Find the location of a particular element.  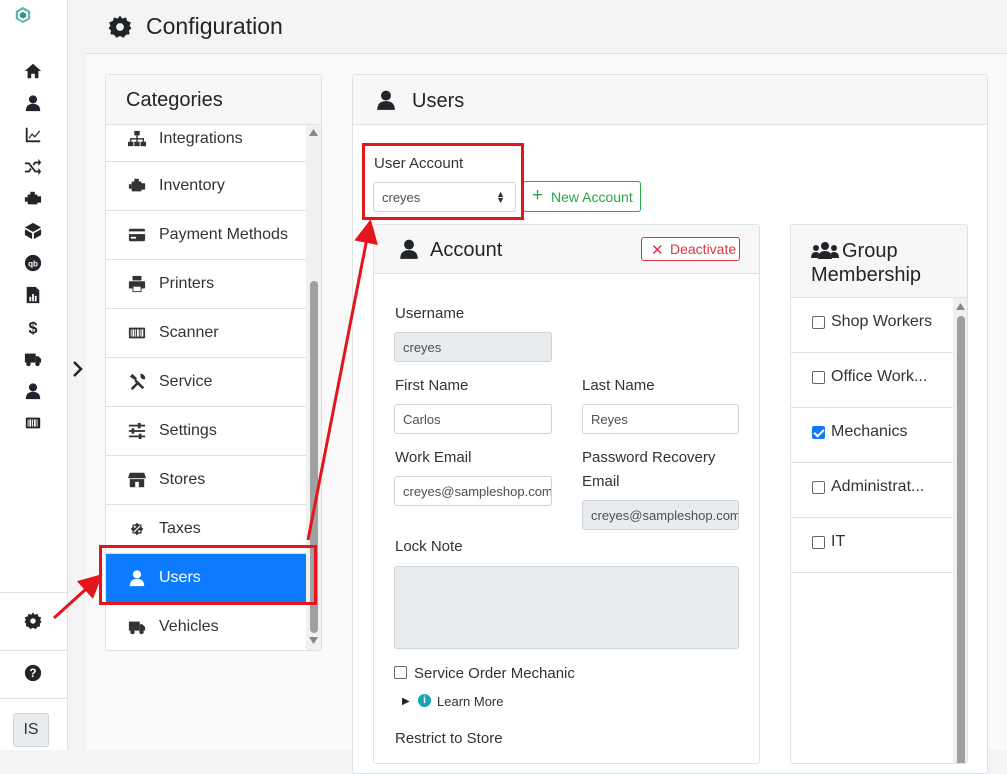

category-label: Printers is located at coordinates (187, 283).